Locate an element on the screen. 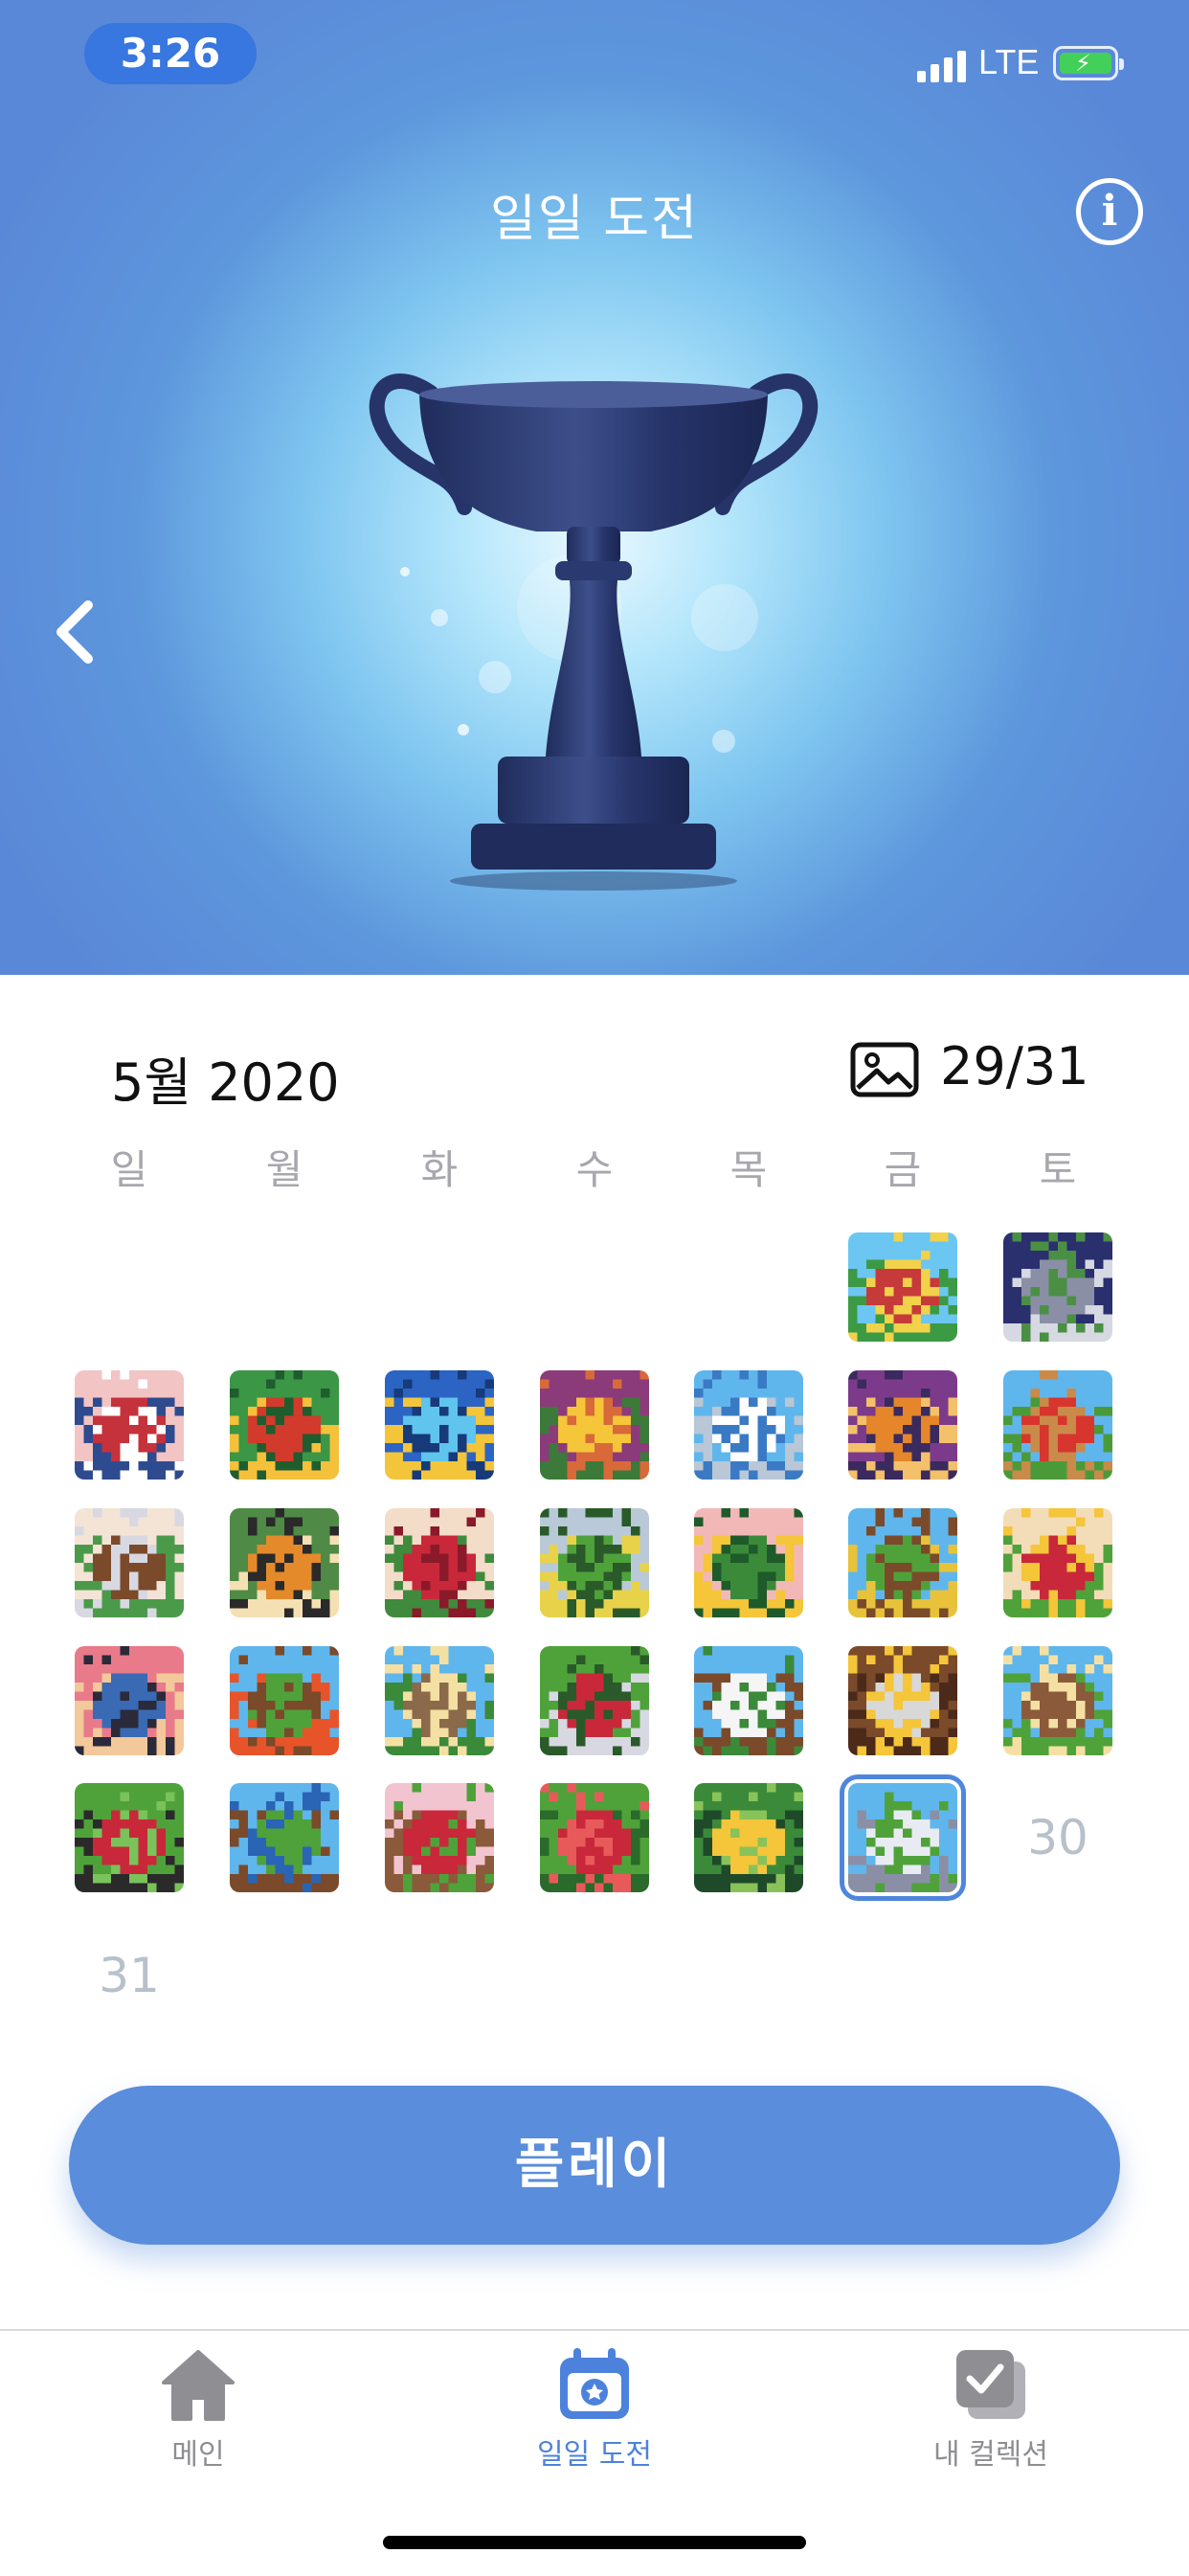 Image resolution: width=1189 pixels, height=2576 pixels. calendar-day-21-windmill is located at coordinates (748, 1700).